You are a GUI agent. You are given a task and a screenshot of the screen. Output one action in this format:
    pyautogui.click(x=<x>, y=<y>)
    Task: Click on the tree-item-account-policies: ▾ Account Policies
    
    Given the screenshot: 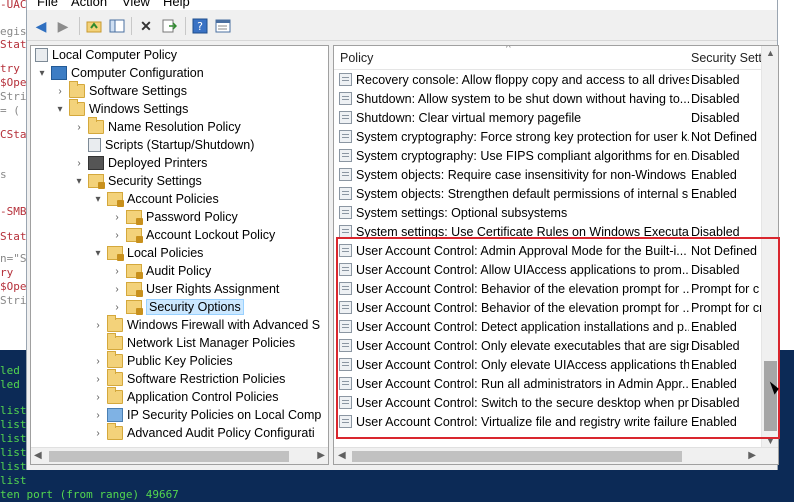 What is the action you would take?
    pyautogui.click(x=155, y=199)
    